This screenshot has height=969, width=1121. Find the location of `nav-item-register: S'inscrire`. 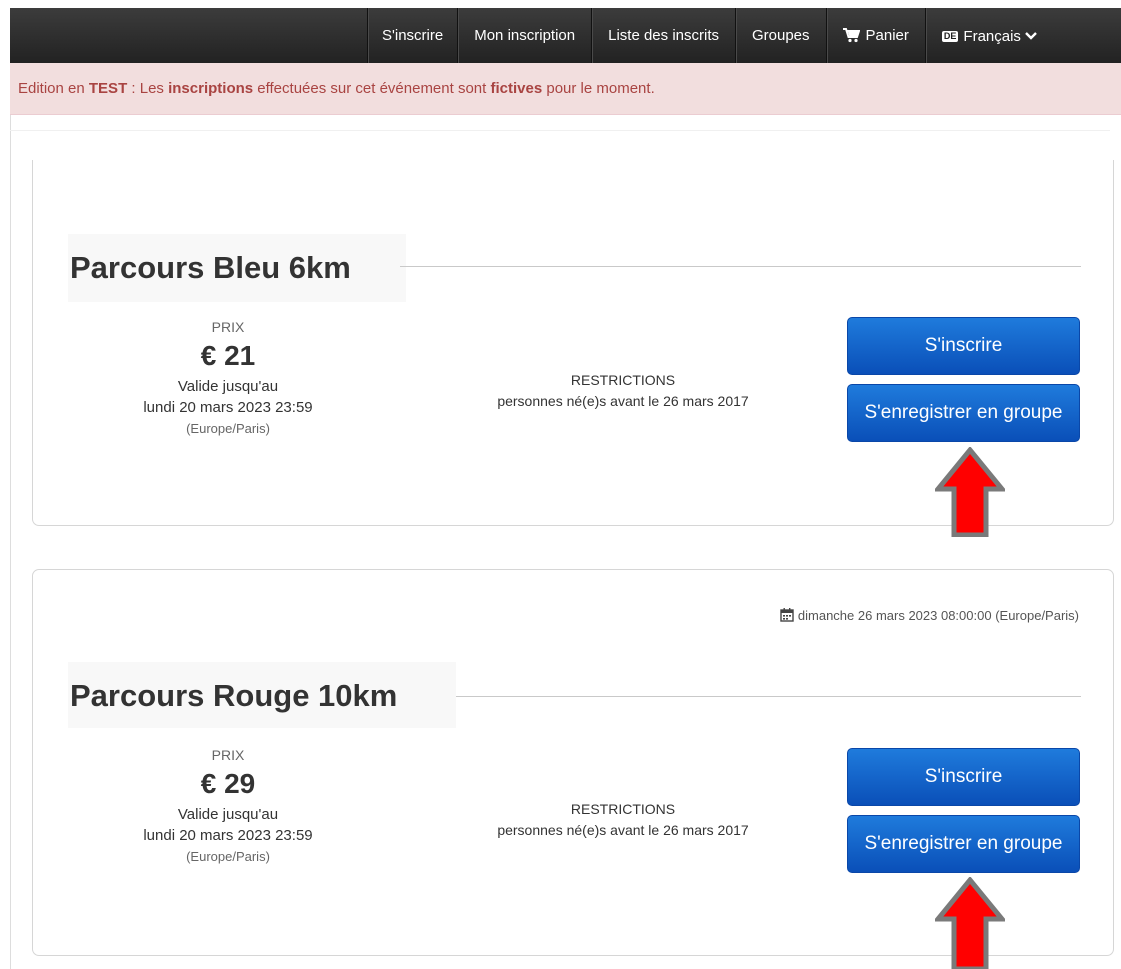

nav-item-register: S'inscrire is located at coordinates (412, 35).